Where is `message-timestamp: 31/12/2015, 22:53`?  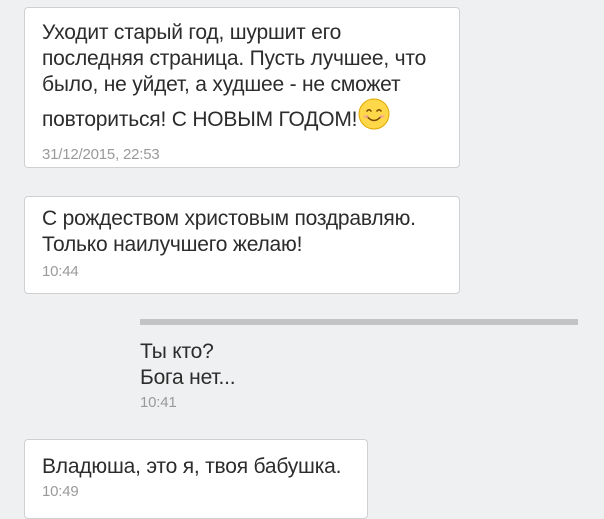 message-timestamp: 31/12/2015, 22:53 is located at coordinates (101, 154).